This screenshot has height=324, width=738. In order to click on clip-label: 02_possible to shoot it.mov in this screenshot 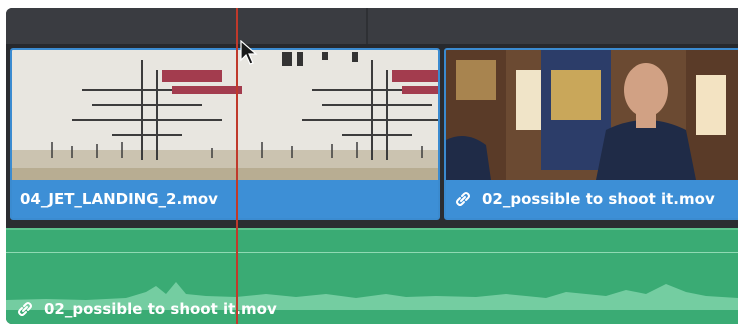, I will do `click(592, 199)`.